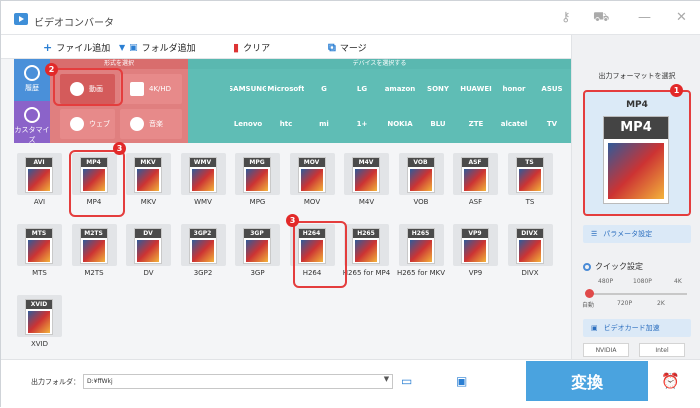 The width and height of the screenshot is (700, 408). Describe the element at coordinates (366, 246) in the screenshot. I see `format-icon: H265 for MP4` at that location.